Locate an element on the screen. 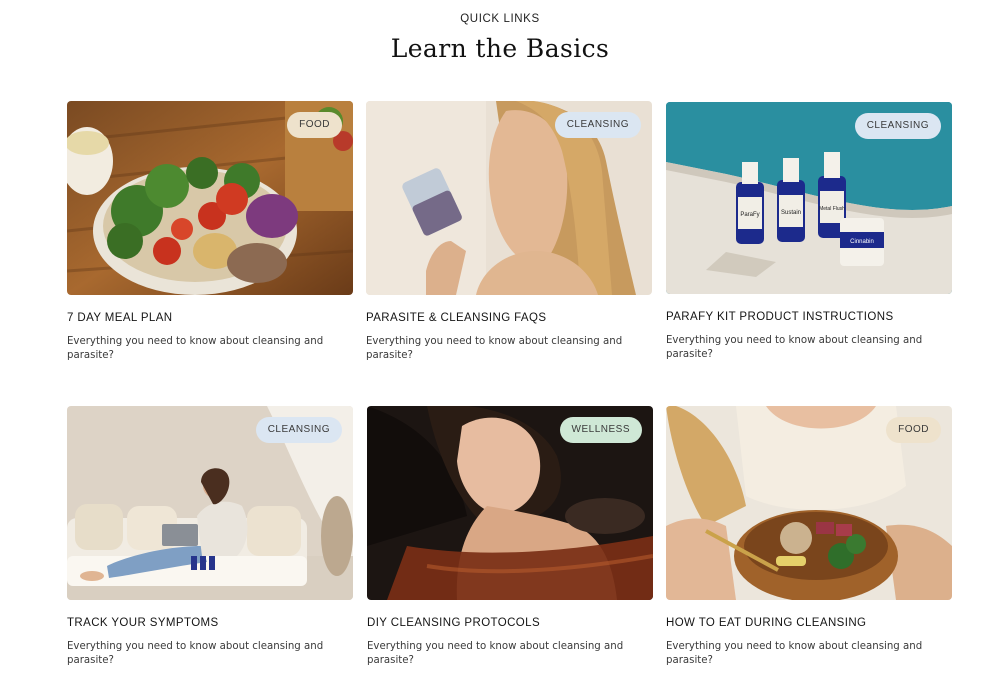 This screenshot has width=1000, height=690. woman-eating-bowl-image: FOOD is located at coordinates (809, 503).